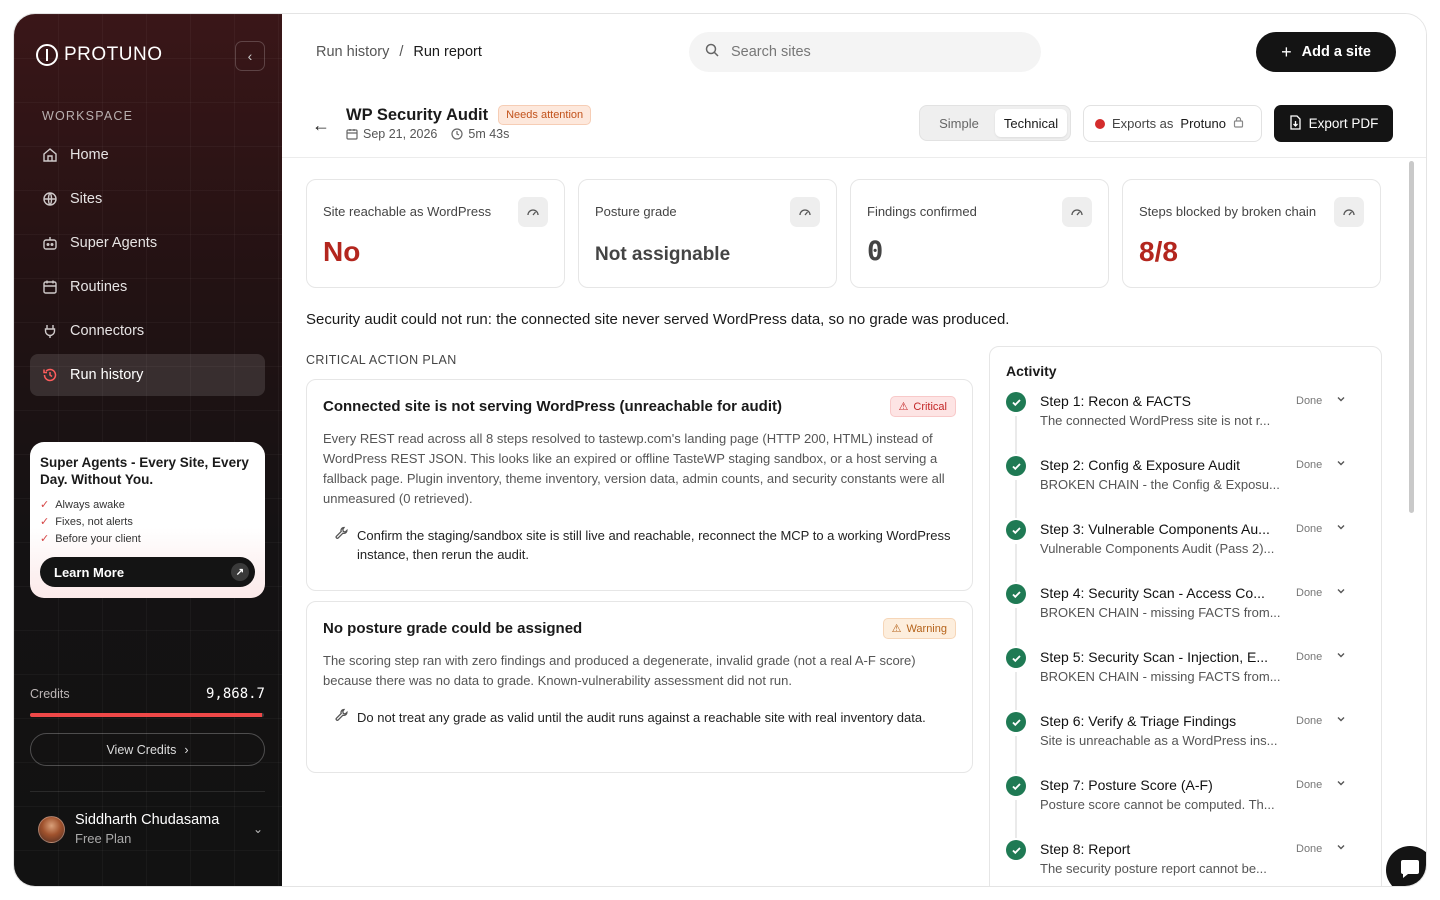  I want to click on toggle-simple: Simple, so click(959, 123).